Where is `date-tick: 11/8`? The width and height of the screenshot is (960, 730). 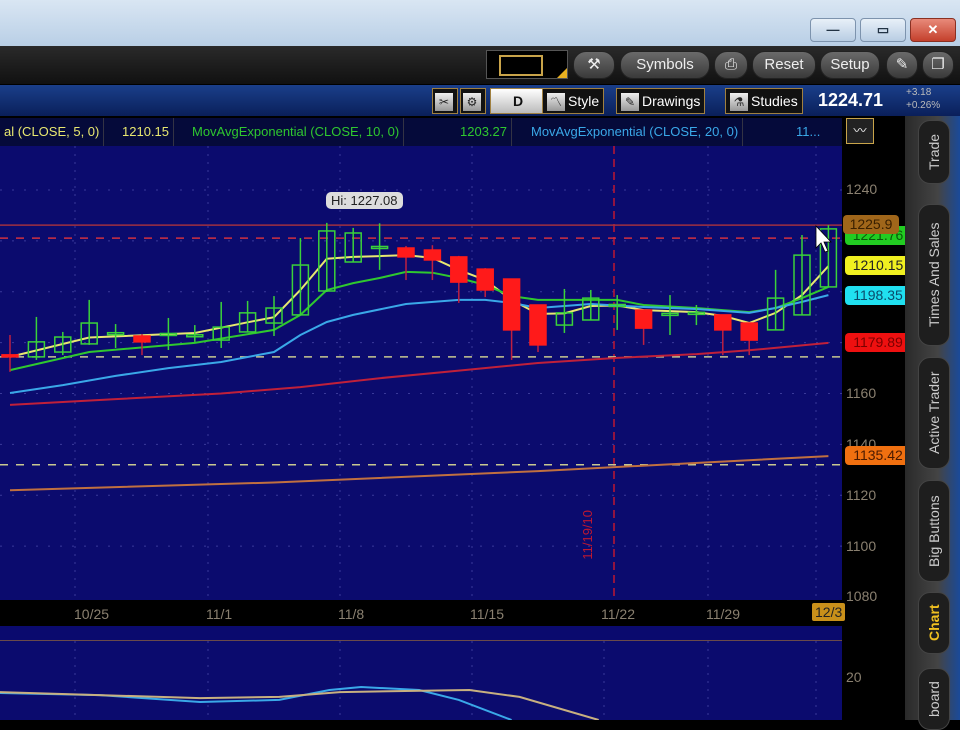
date-tick: 11/8 is located at coordinates (351, 614).